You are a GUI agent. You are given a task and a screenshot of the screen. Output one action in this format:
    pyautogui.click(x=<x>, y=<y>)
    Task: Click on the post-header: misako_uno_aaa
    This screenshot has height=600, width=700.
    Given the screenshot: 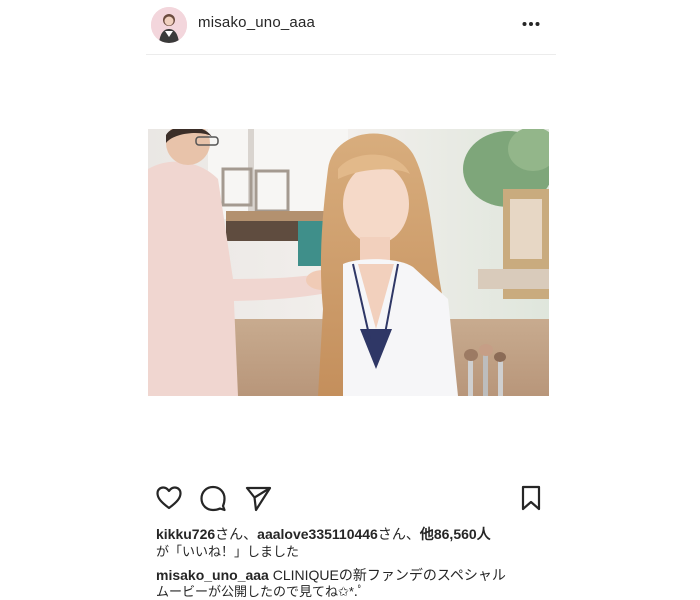 What is the action you would take?
    pyautogui.click(x=351, y=27)
    